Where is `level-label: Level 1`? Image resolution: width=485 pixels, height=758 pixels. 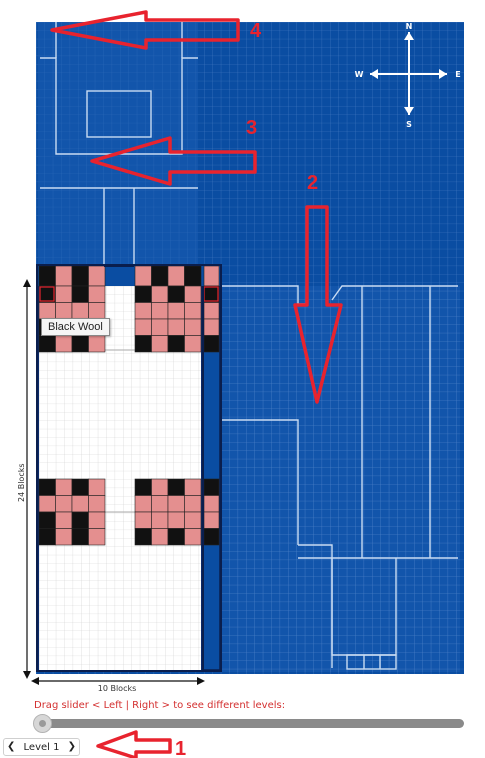
level-label: Level 1 is located at coordinates (41, 747).